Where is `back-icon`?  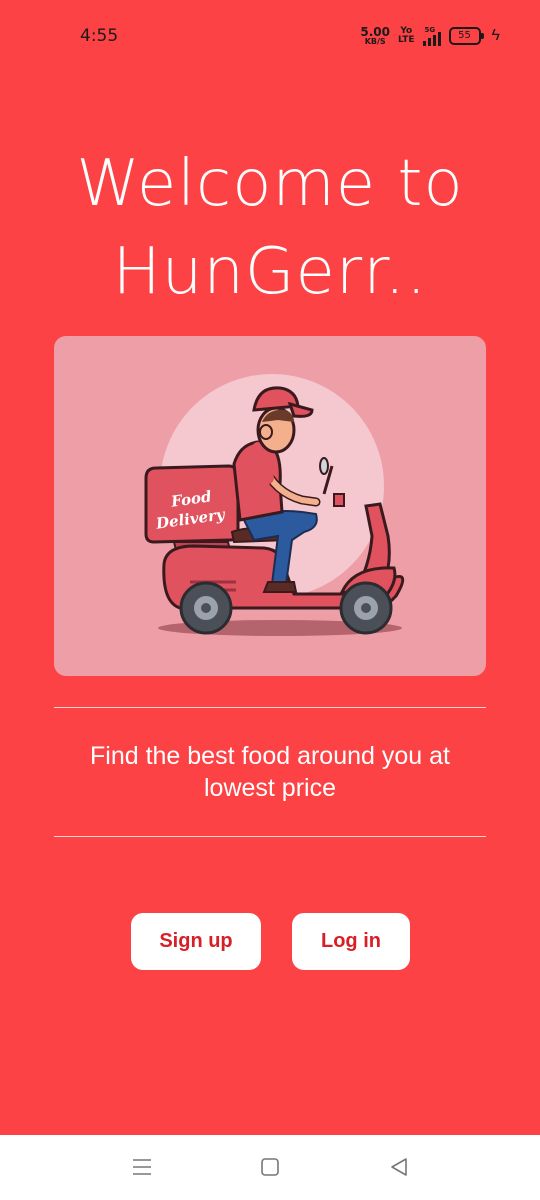 back-icon is located at coordinates (400, 1167).